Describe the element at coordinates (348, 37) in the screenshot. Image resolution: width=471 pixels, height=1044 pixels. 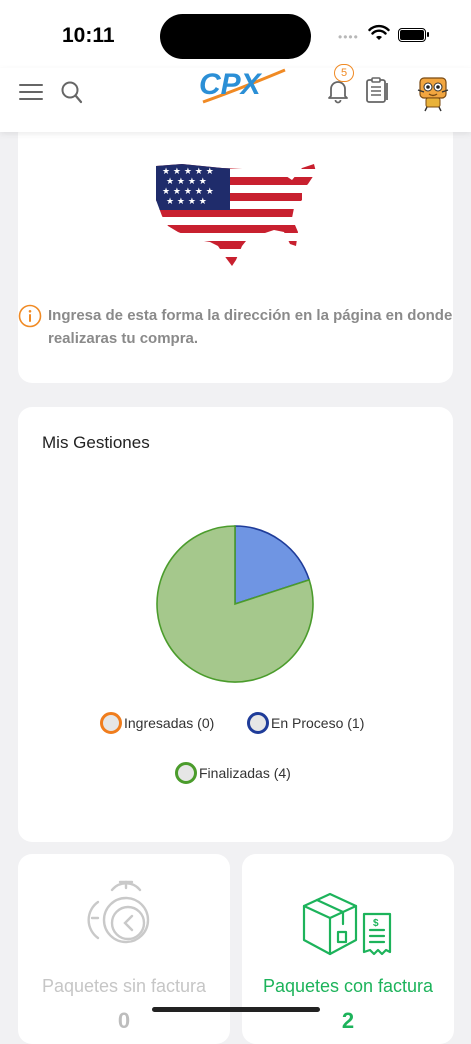
I see `signal-icon: ••••` at that location.